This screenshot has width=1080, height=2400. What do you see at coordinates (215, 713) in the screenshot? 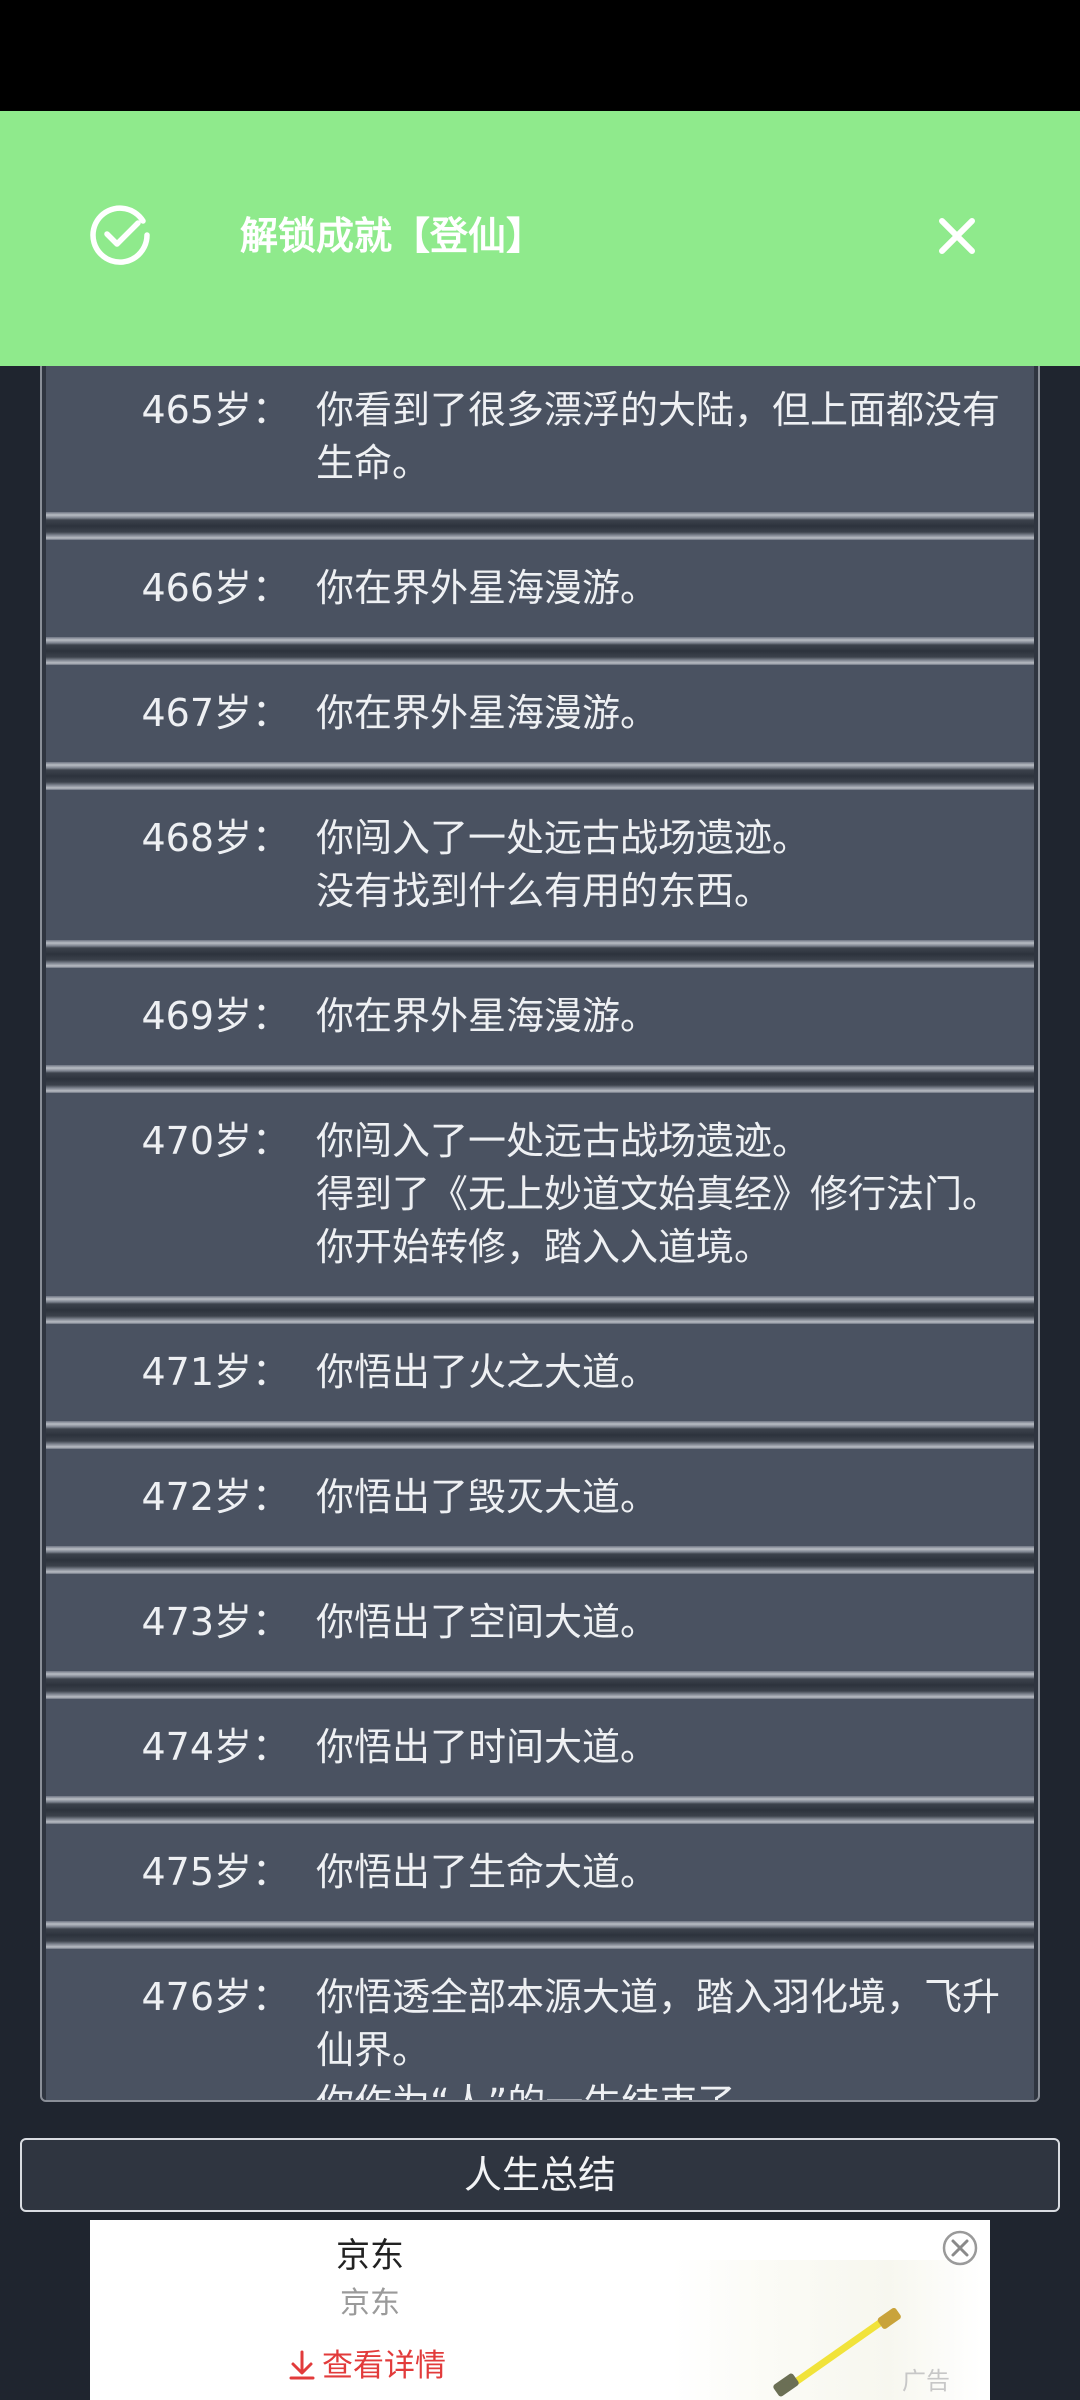
I see `entry-age: 467岁：` at bounding box center [215, 713].